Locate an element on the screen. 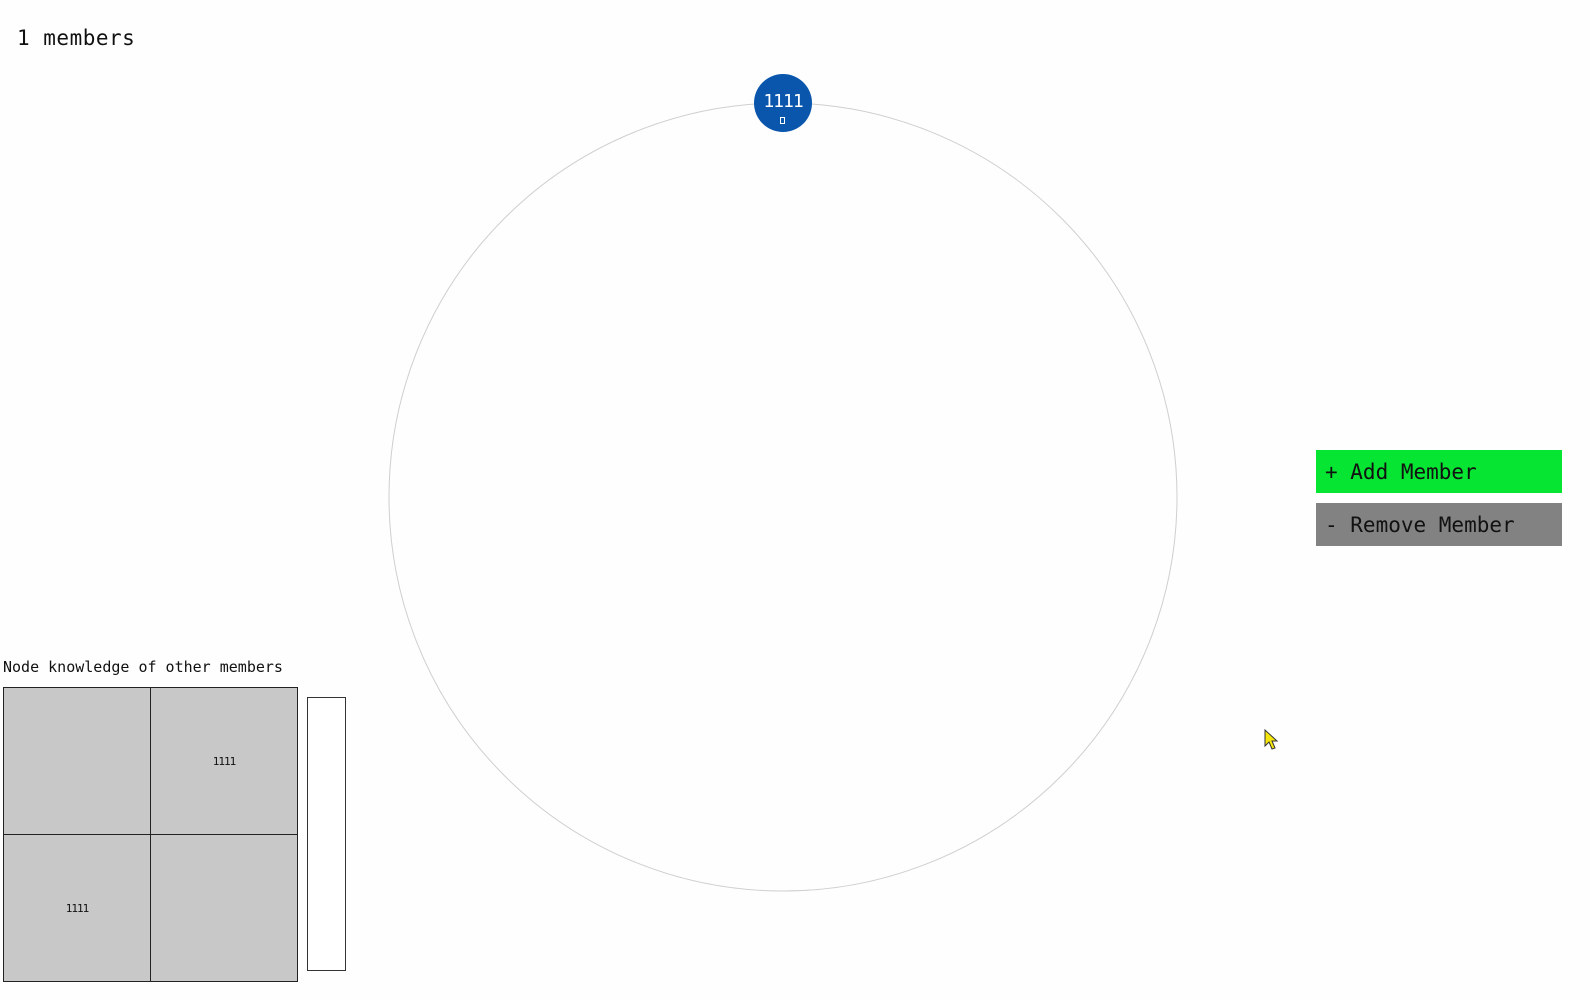 This screenshot has height=1000, width=1590. node-status-marker is located at coordinates (782, 120).